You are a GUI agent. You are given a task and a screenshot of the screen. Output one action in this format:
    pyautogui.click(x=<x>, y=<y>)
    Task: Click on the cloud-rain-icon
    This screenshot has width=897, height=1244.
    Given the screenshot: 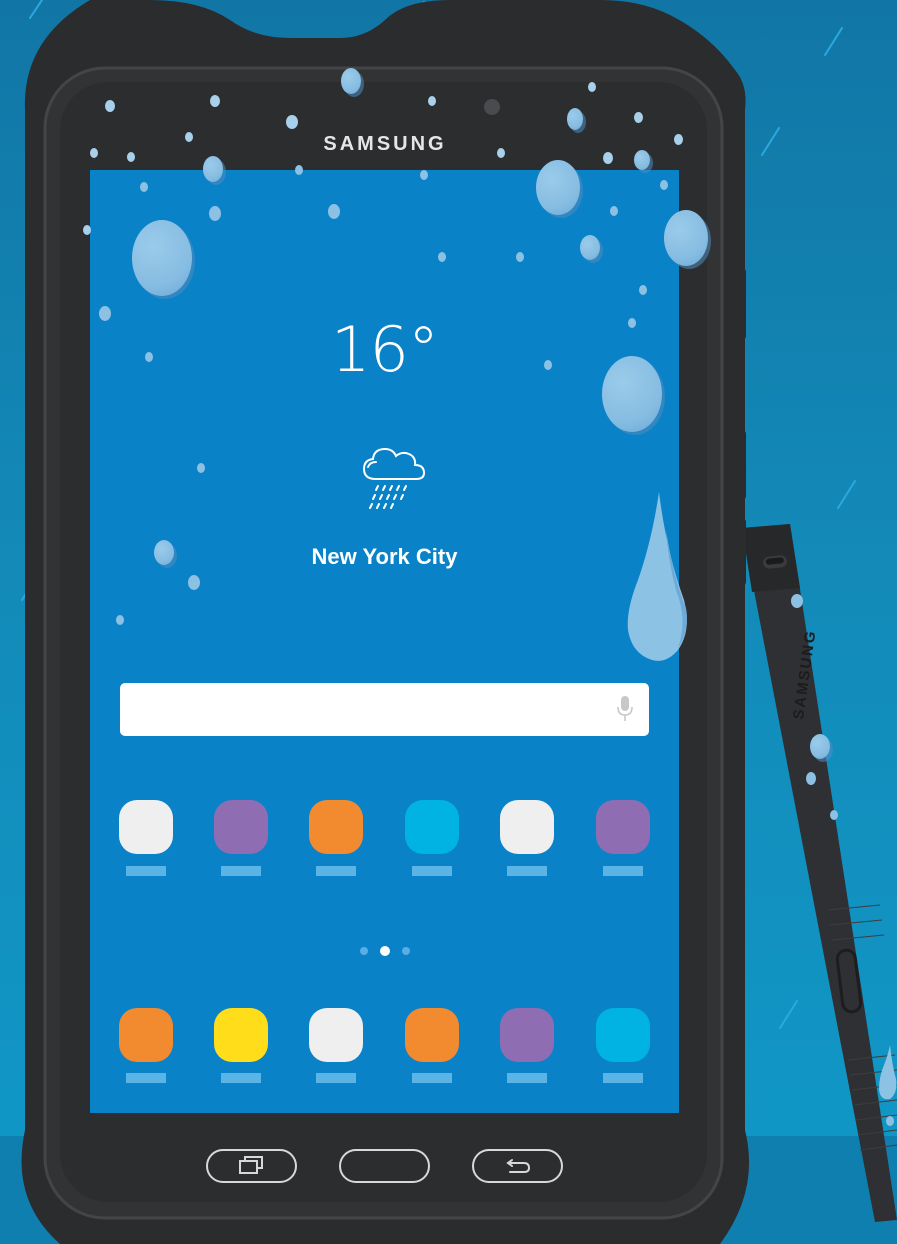 What is the action you would take?
    pyautogui.click(x=394, y=478)
    